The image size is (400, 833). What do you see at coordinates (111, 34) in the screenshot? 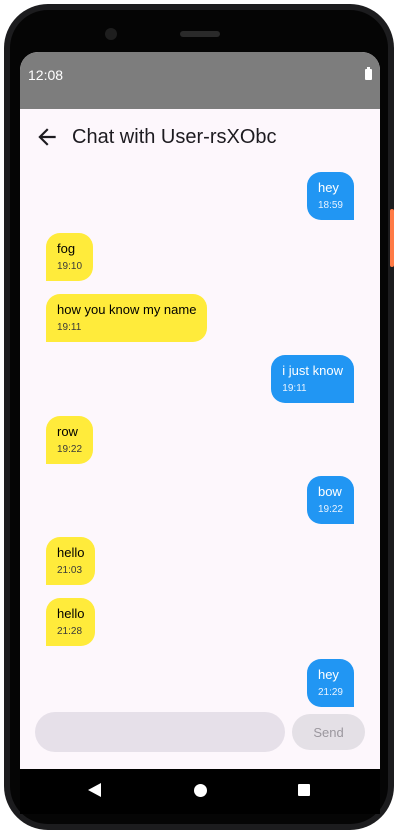
I see `front-camera` at bounding box center [111, 34].